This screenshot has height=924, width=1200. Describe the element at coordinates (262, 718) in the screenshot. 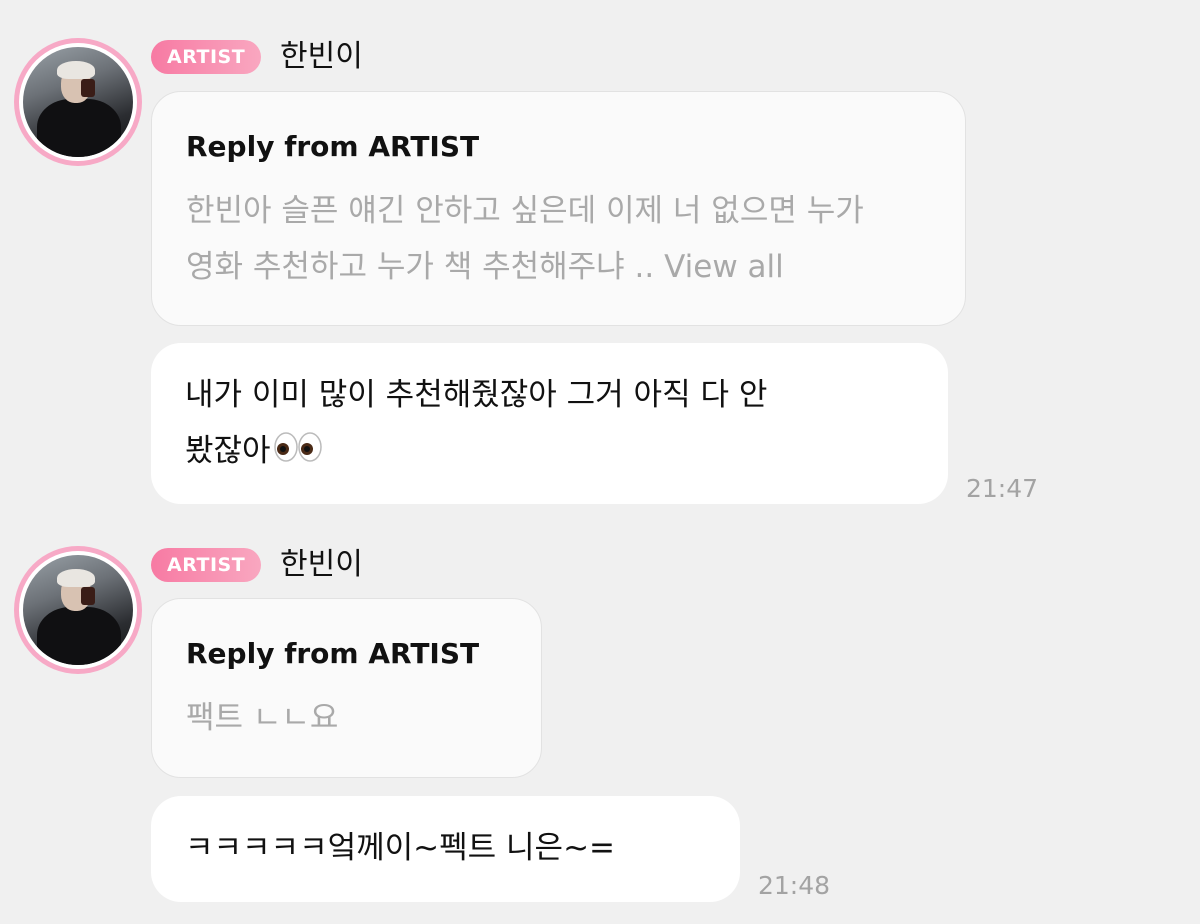

I see `reply-text-line: 팩트 ㄴㄴ요` at that location.